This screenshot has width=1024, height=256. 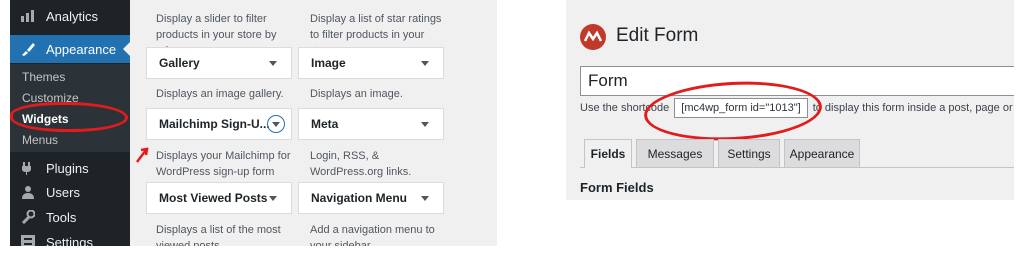 What do you see at coordinates (81, 49) in the screenshot?
I see `sidebar-item-label: Appearance` at bounding box center [81, 49].